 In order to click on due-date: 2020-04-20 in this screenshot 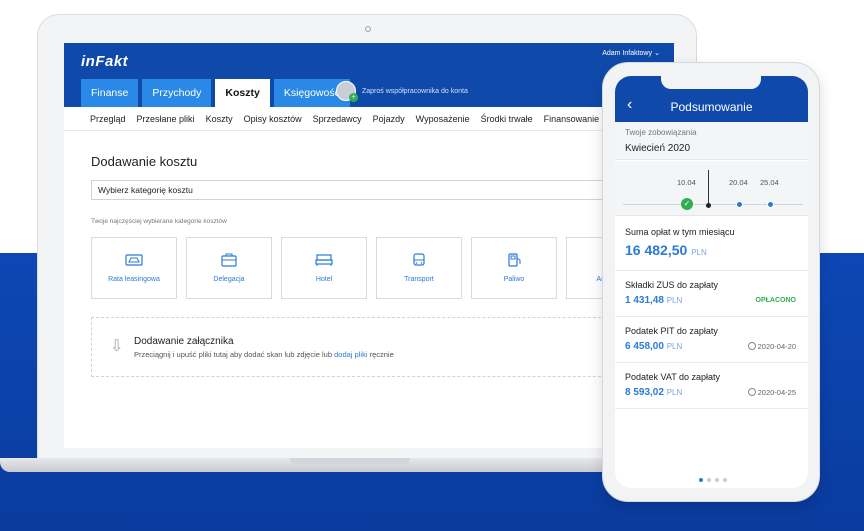, I will do `click(771, 346)`.